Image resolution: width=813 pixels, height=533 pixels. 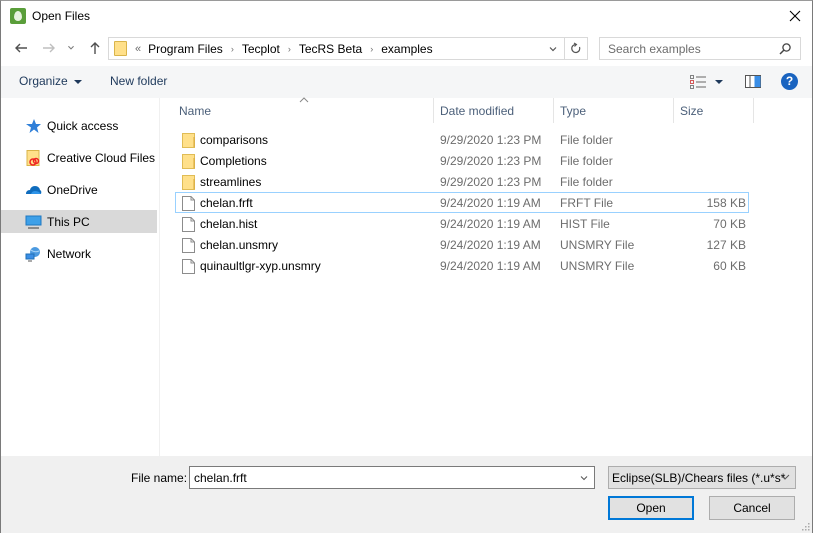 I want to click on breadcrumb-examples: examples, so click(x=406, y=49).